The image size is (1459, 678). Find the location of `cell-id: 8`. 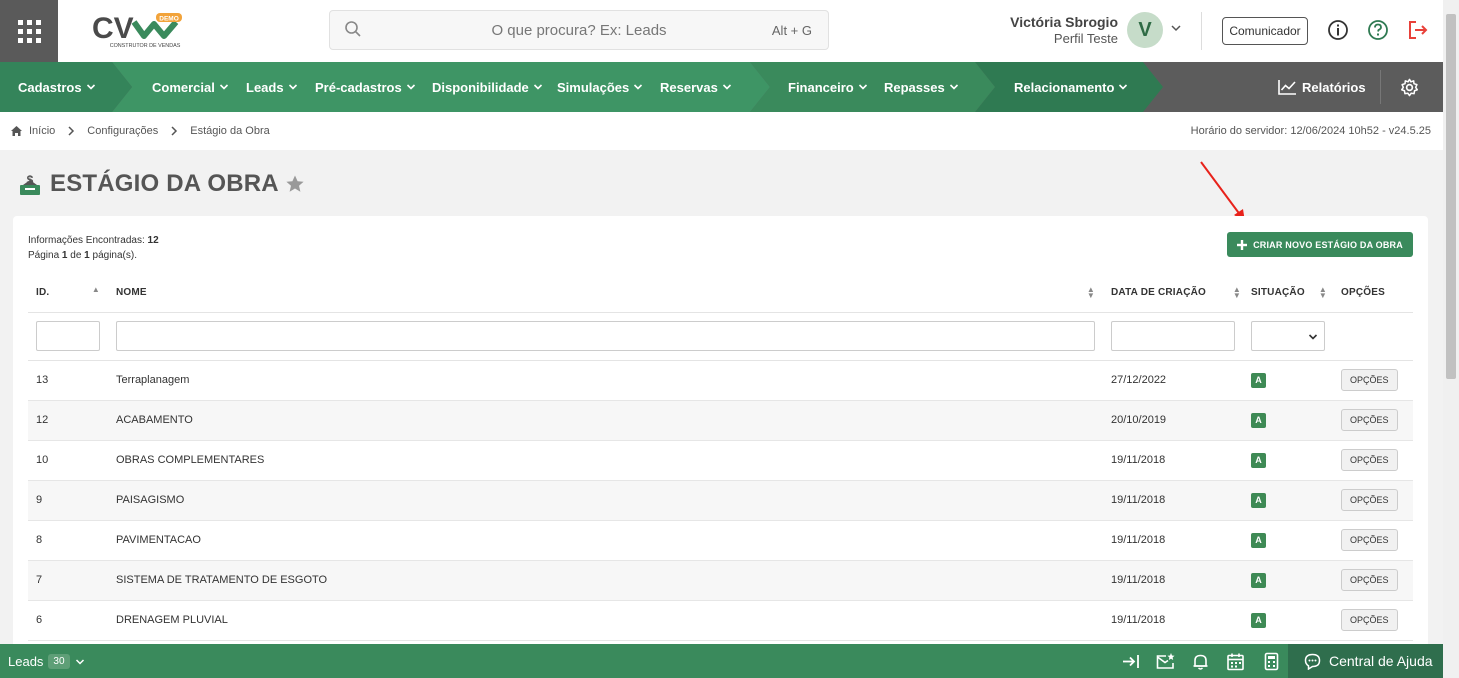

cell-id: 8 is located at coordinates (68, 540).